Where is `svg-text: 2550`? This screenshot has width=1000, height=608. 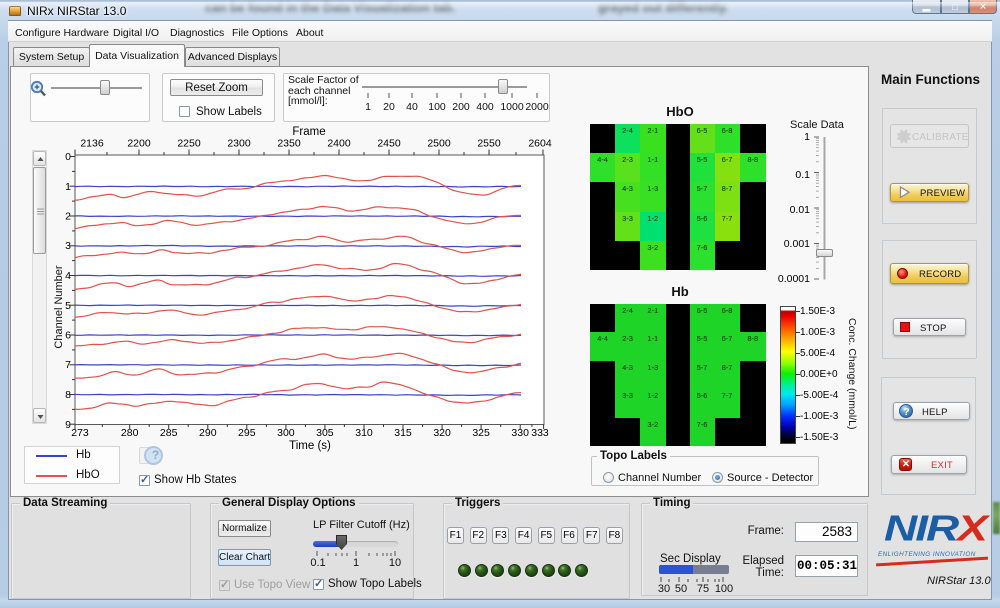 svg-text: 2550 is located at coordinates (489, 144).